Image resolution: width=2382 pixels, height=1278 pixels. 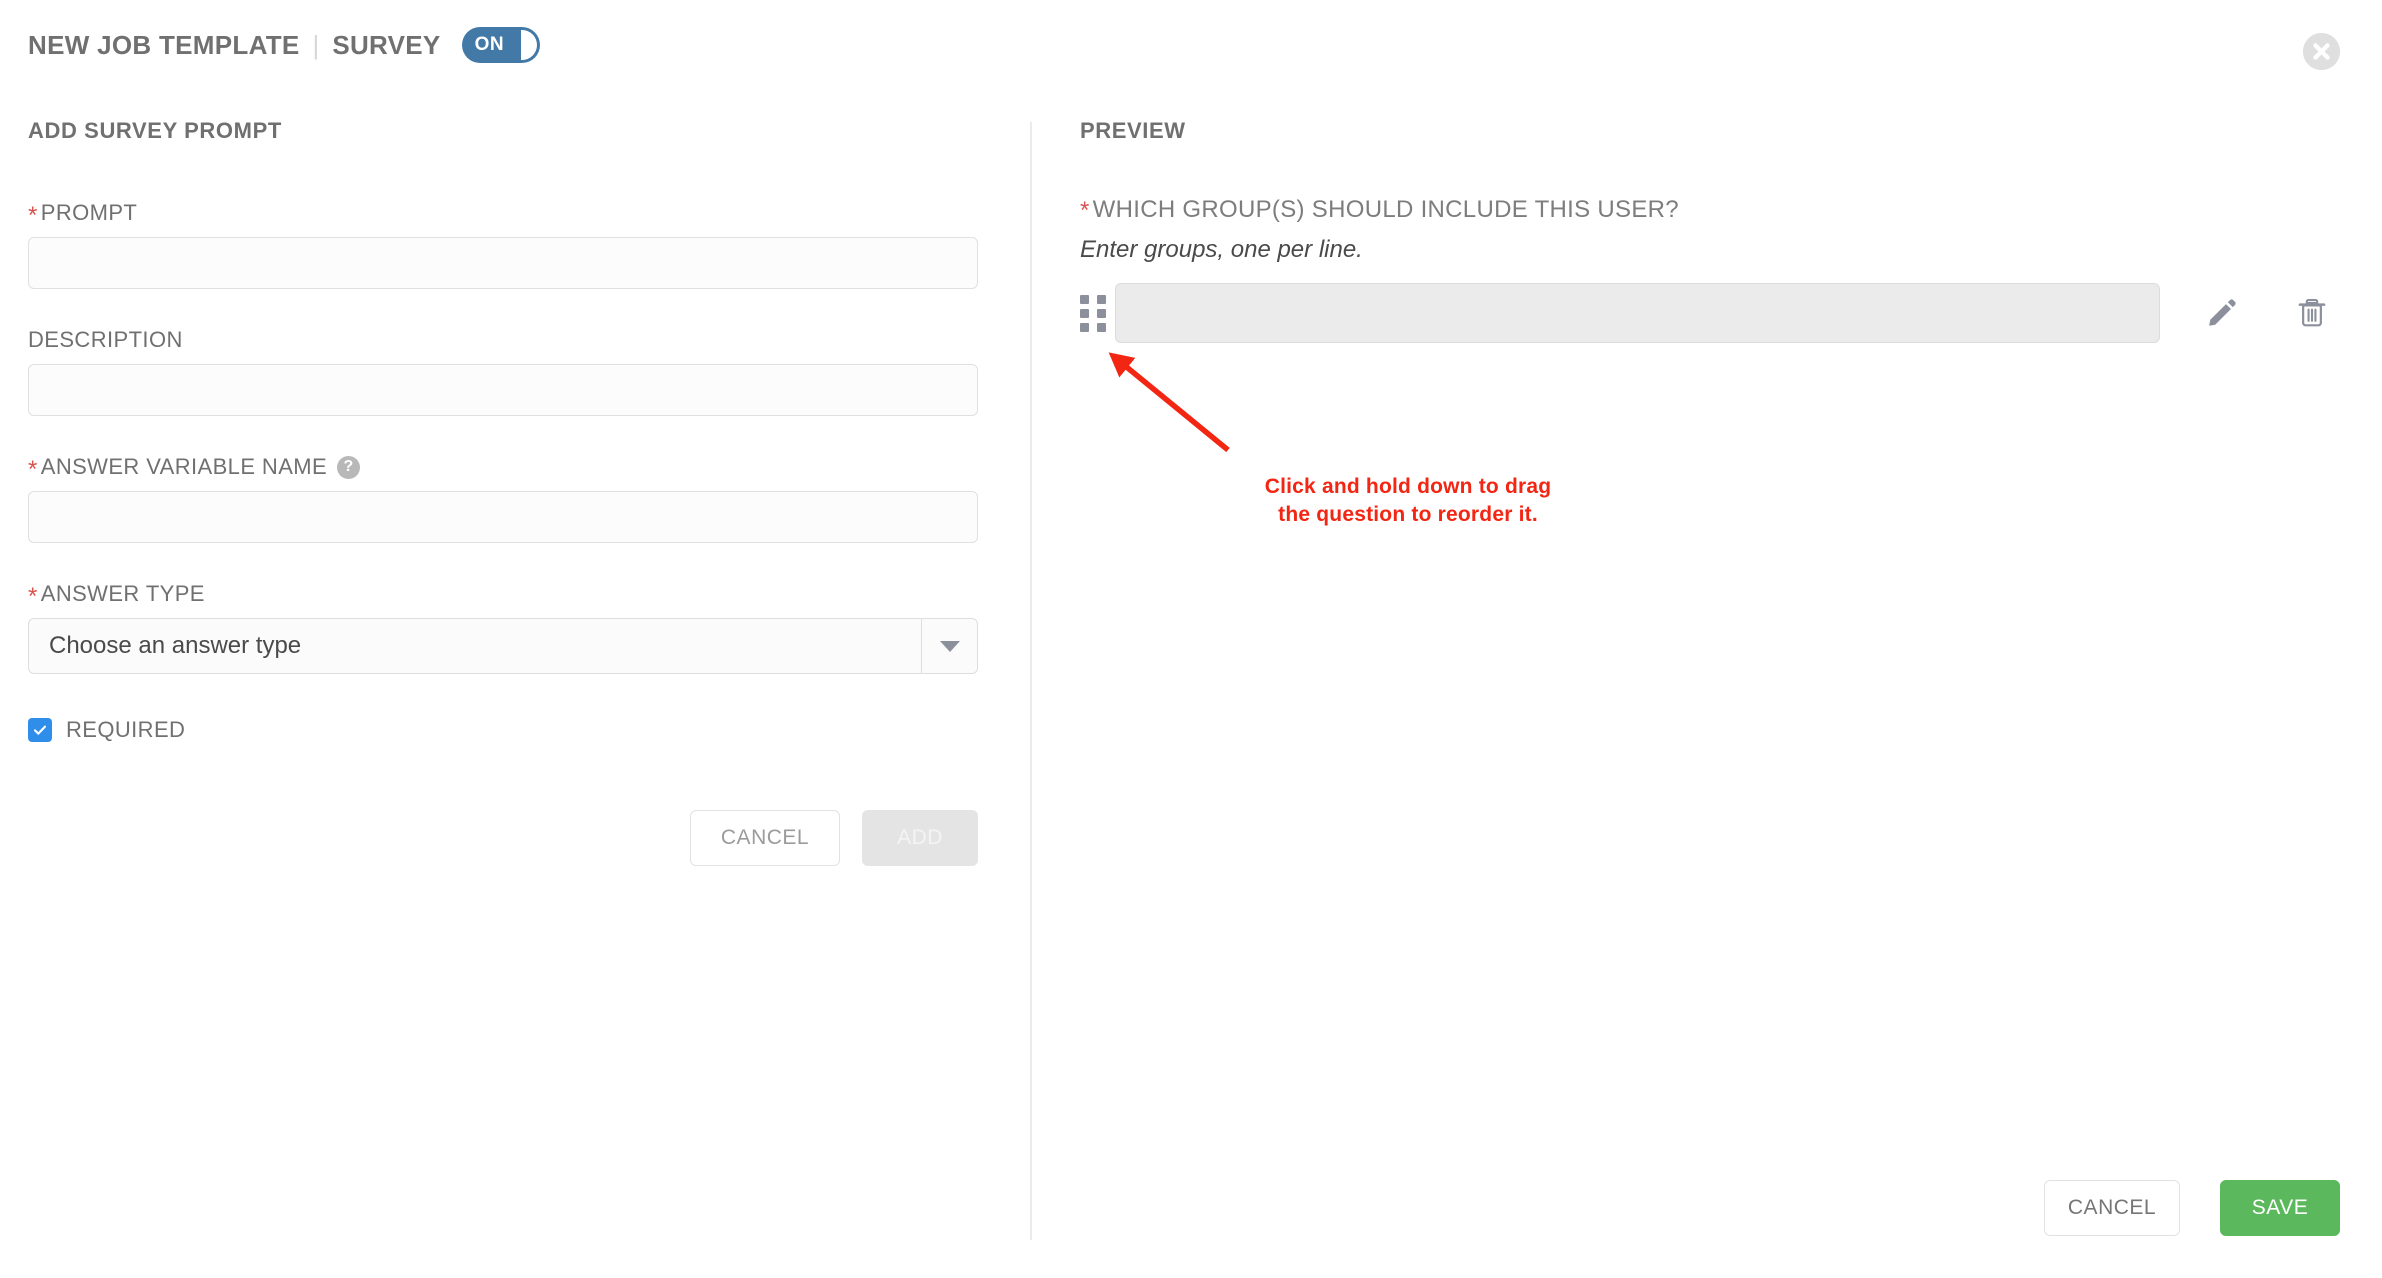 What do you see at coordinates (529, 340) in the screenshot?
I see `description-label: DESCRIPTION` at bounding box center [529, 340].